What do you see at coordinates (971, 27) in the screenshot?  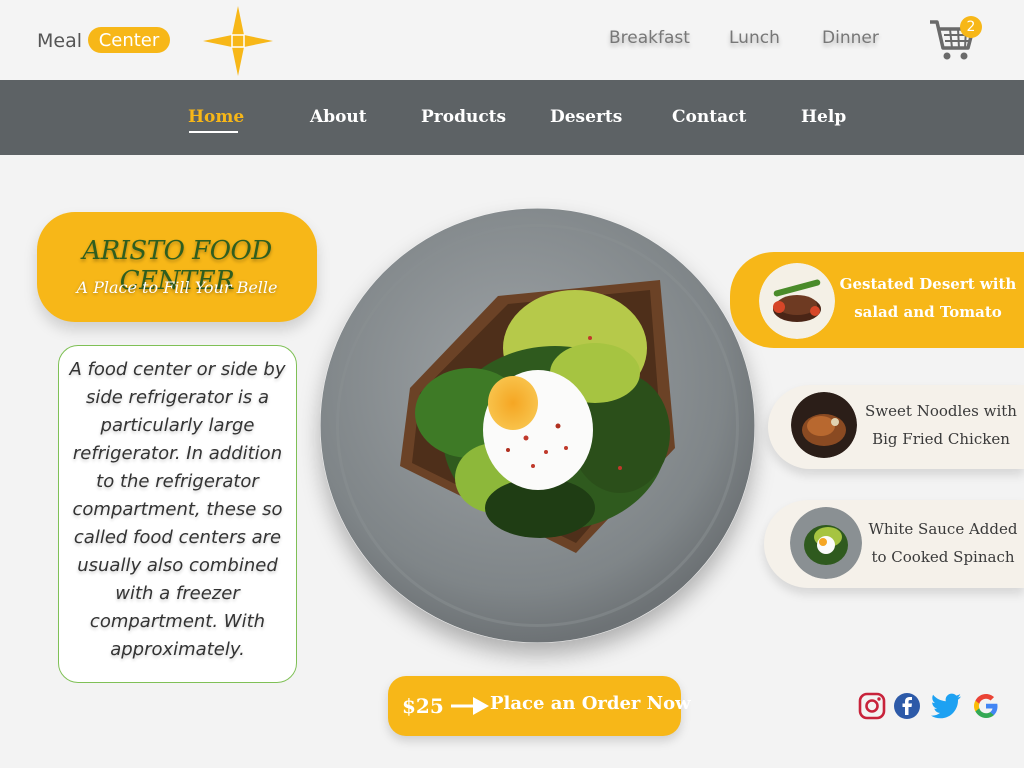 I see `cart-count-badge: 2` at bounding box center [971, 27].